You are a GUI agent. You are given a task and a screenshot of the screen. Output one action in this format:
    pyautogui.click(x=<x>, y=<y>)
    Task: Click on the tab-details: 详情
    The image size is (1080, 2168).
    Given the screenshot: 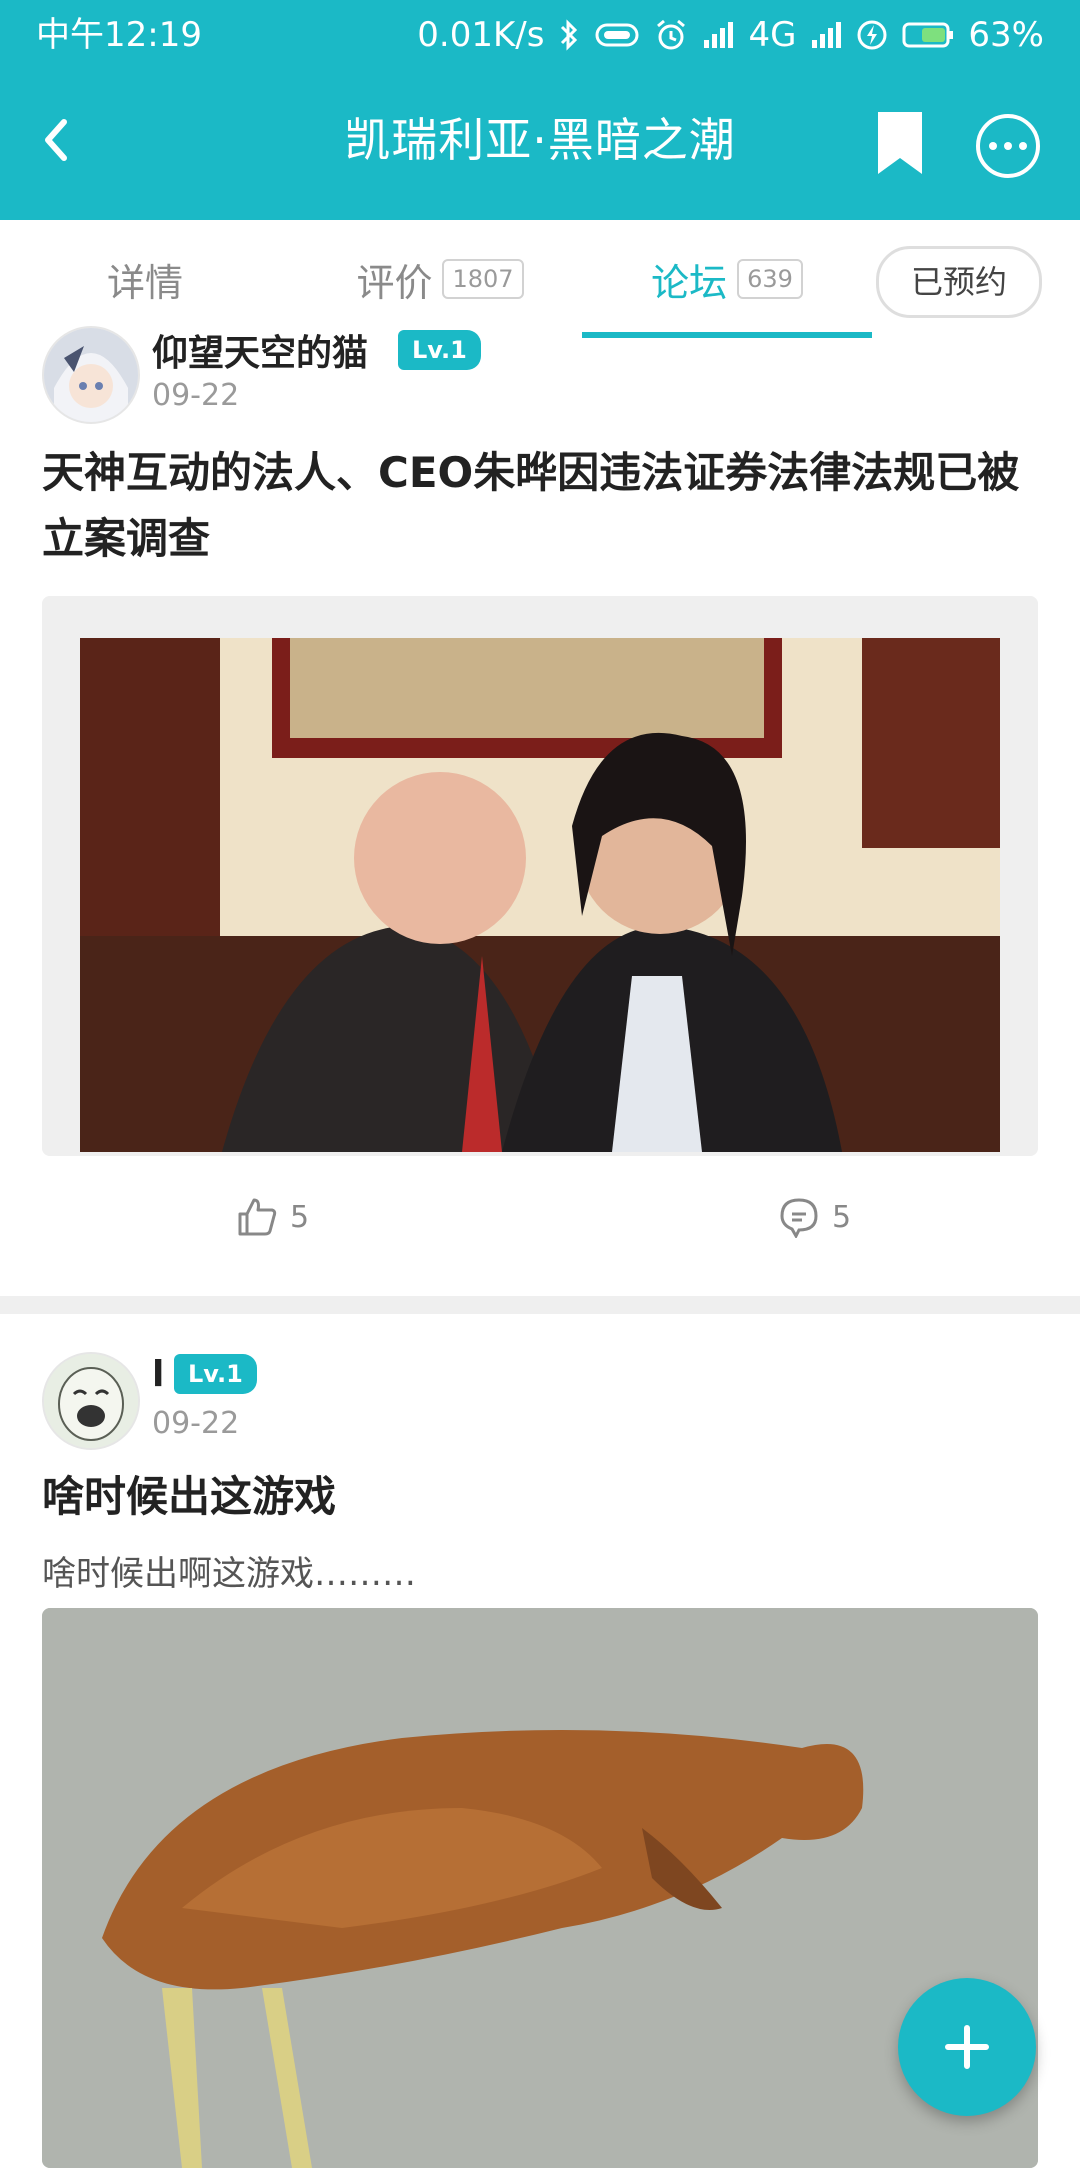 What is the action you would take?
    pyautogui.click(x=145, y=279)
    